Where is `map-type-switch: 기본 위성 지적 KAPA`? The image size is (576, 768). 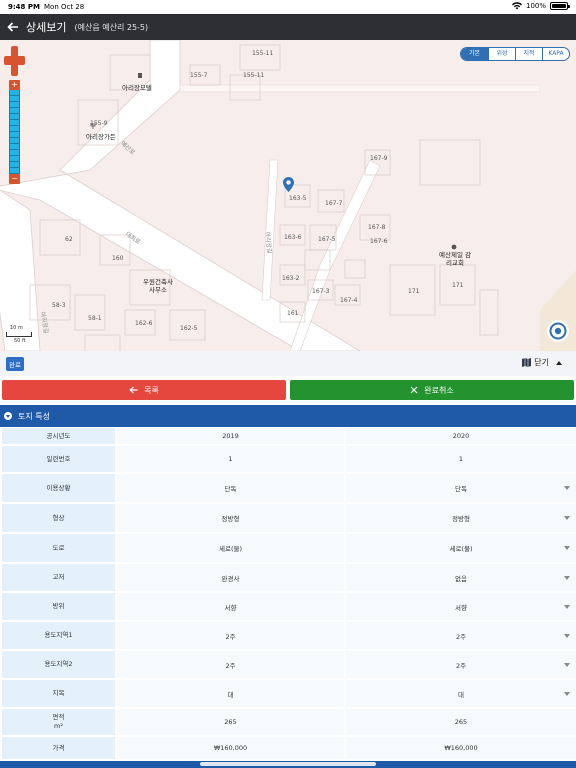
map-type-switch: 기본 위성 지적 KAPA is located at coordinates (515, 54).